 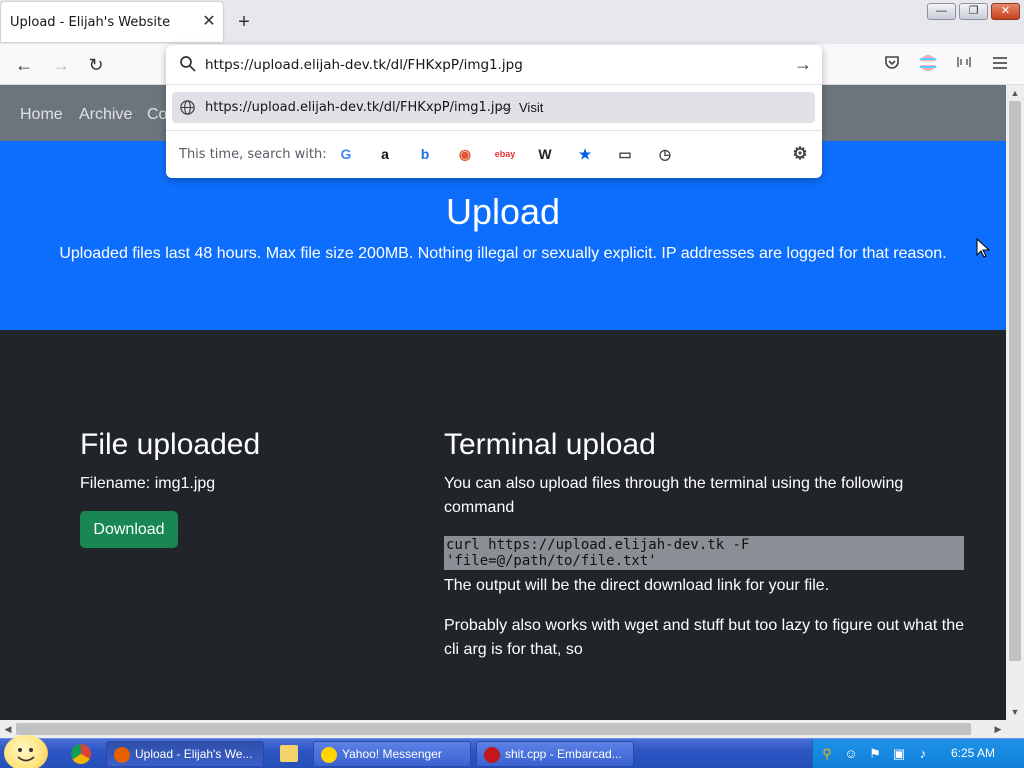 What do you see at coordinates (96, 65) in the screenshot?
I see `reload-button: ↻` at bounding box center [96, 65].